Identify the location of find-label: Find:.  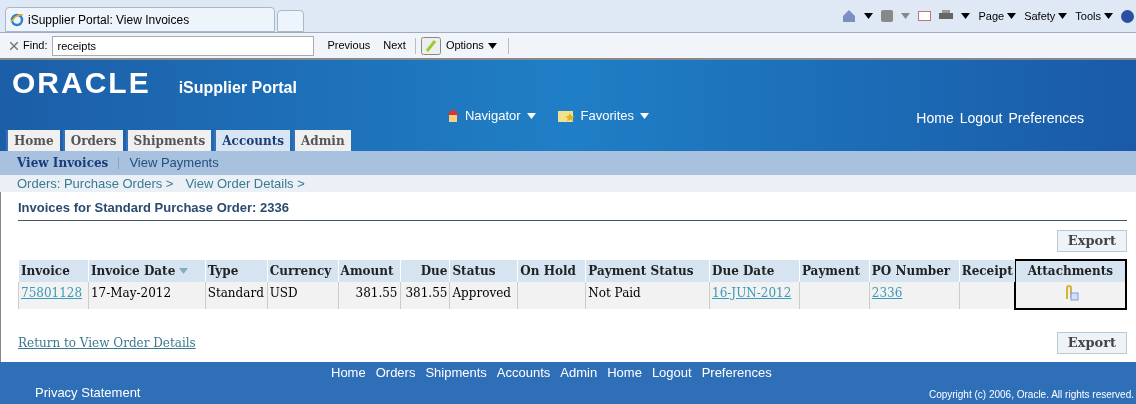
(35, 46).